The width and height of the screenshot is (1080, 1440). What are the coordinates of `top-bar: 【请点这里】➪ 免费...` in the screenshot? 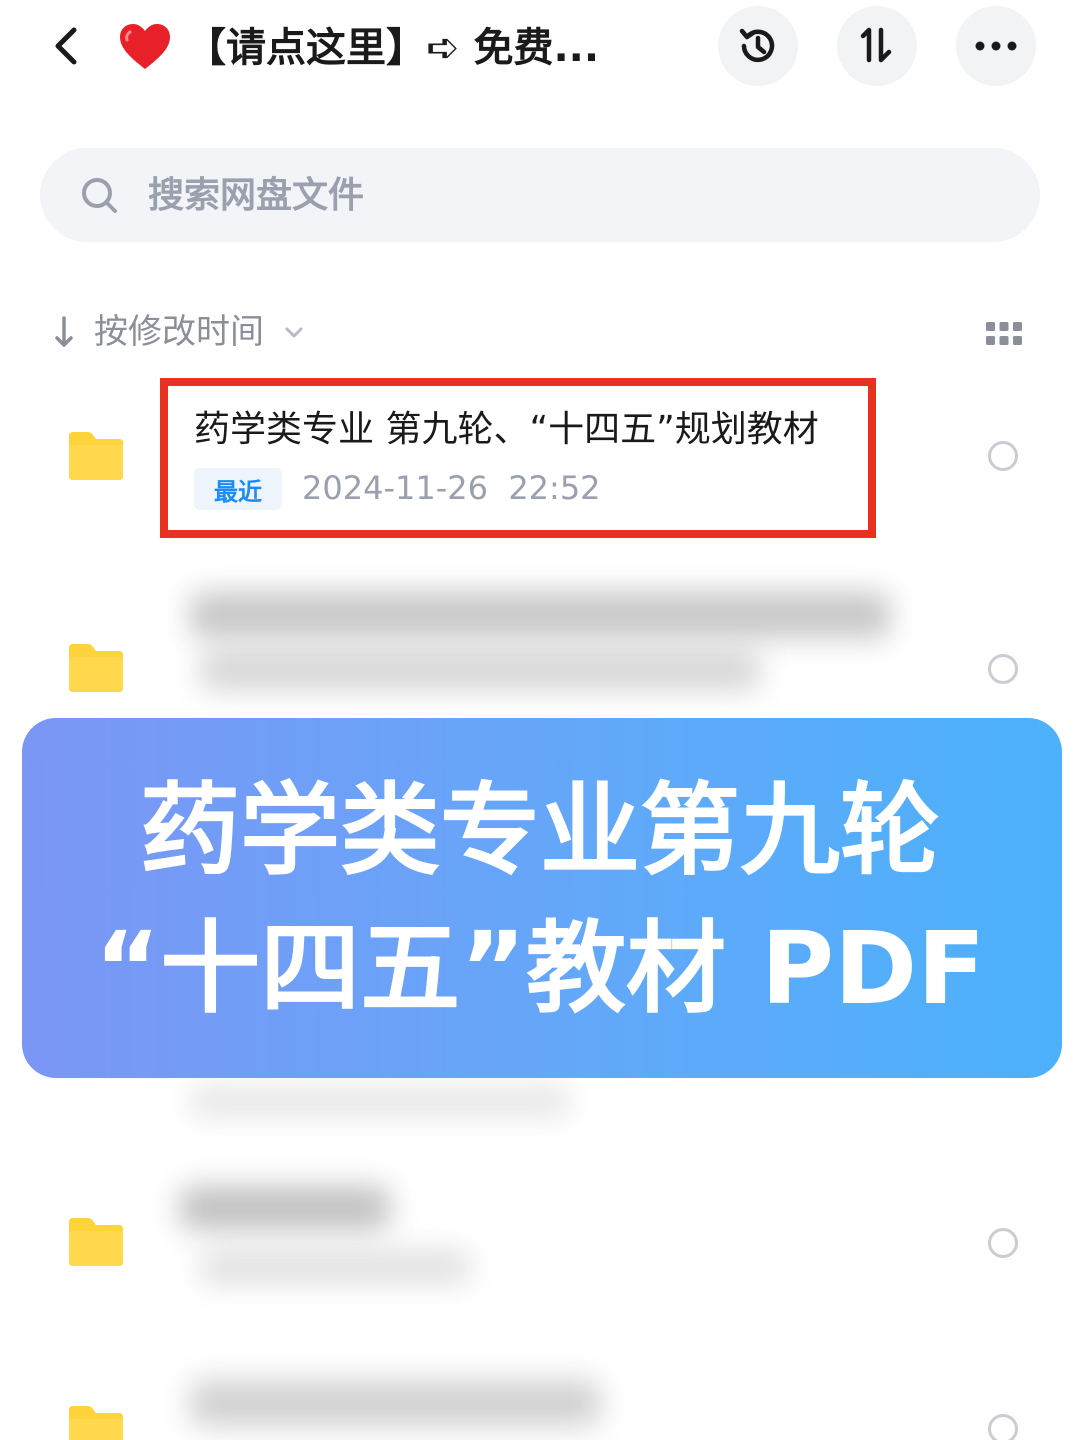 It's located at (540, 50).